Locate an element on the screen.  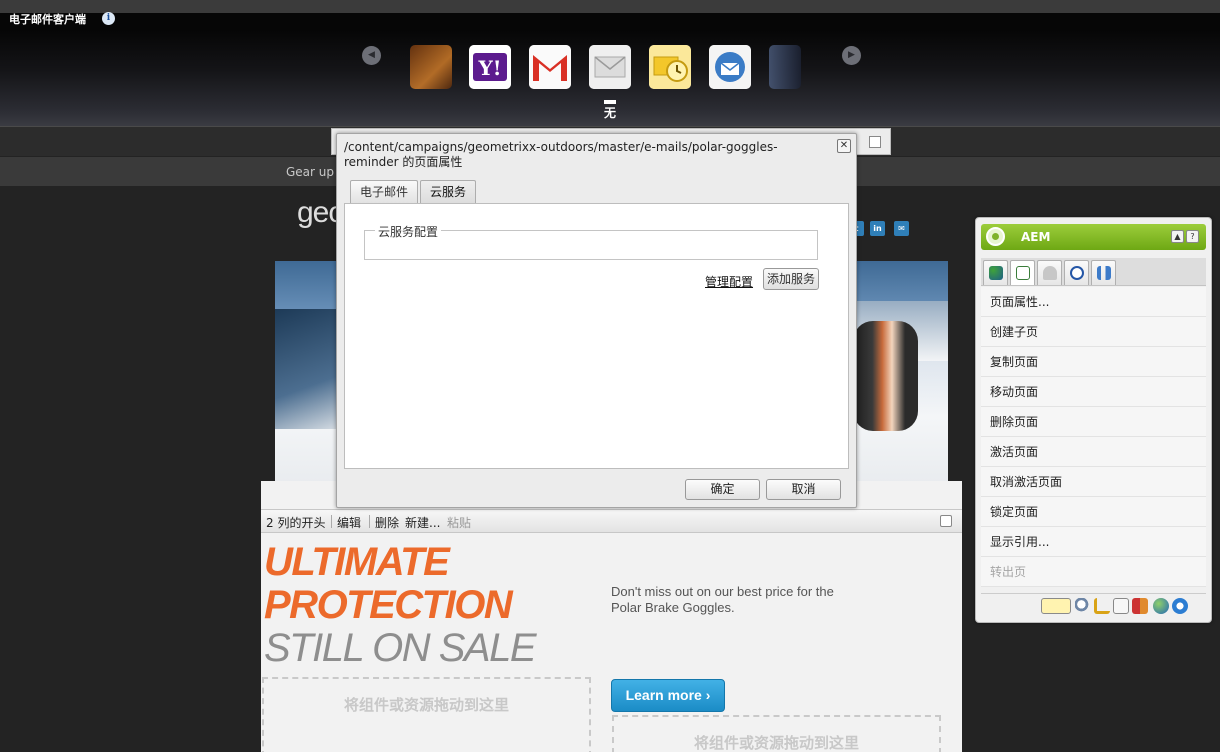
refresh-icon is located at coordinates (1180, 606).